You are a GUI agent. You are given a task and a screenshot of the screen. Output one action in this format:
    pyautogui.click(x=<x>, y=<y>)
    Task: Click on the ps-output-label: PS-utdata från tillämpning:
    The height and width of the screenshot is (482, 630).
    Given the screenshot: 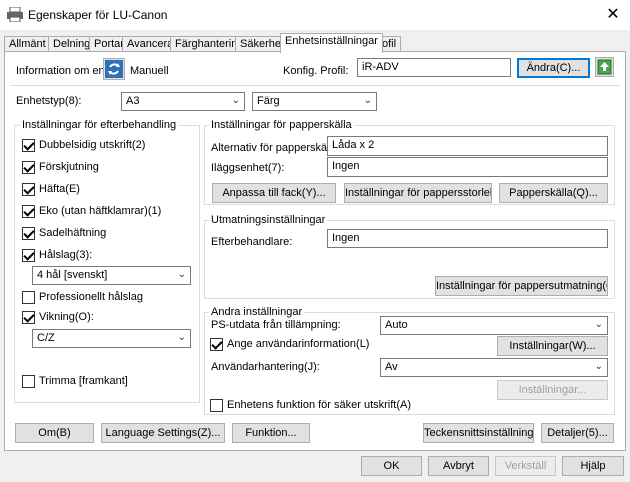 What is the action you would take?
    pyautogui.click(x=276, y=325)
    